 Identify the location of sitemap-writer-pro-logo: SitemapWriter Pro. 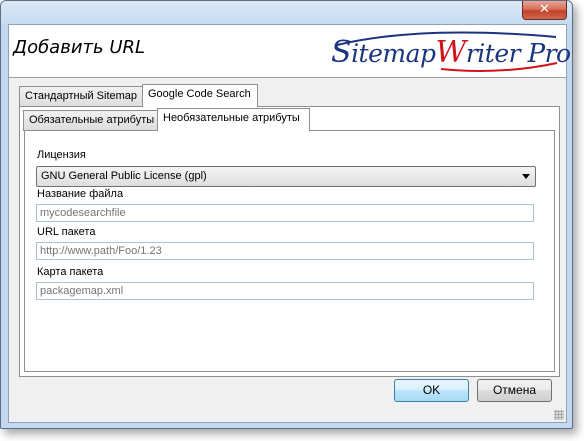
(451, 52).